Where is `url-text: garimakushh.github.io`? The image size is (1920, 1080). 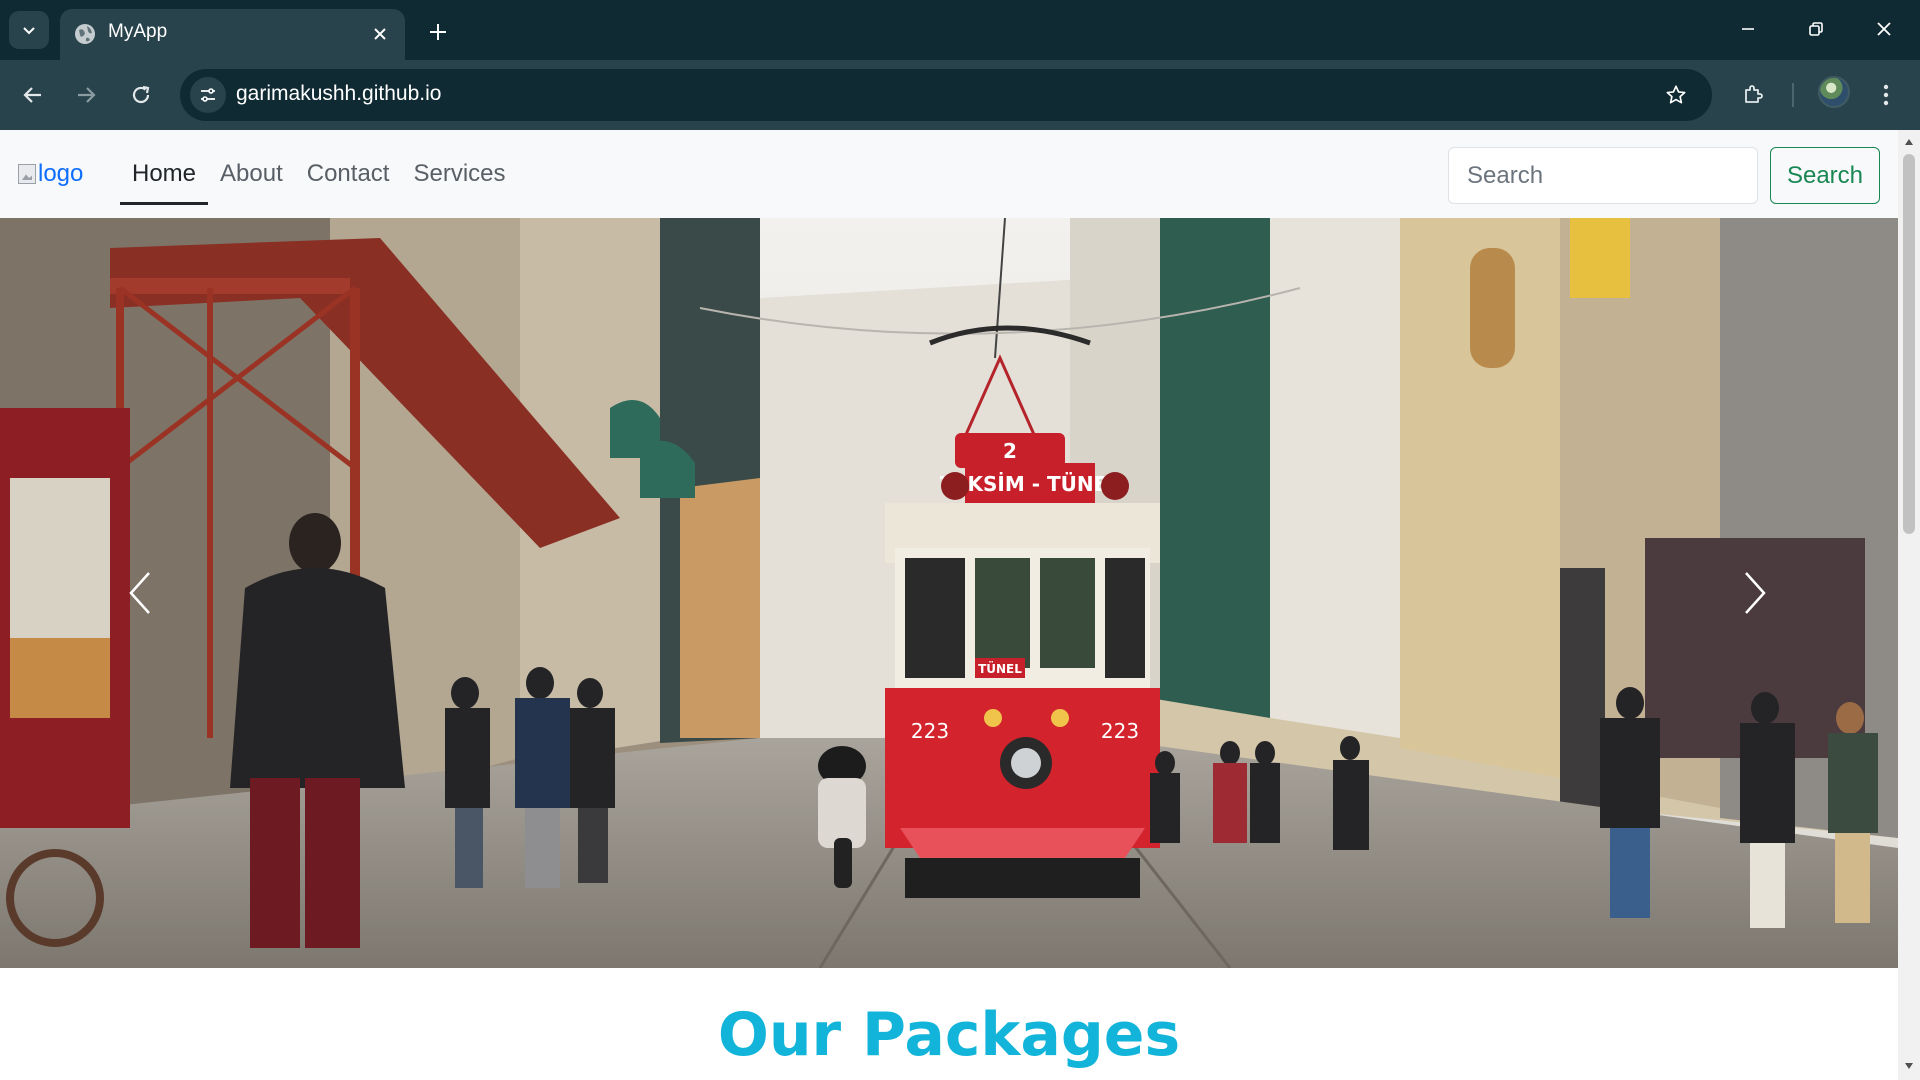 url-text: garimakushh.github.io is located at coordinates (338, 94).